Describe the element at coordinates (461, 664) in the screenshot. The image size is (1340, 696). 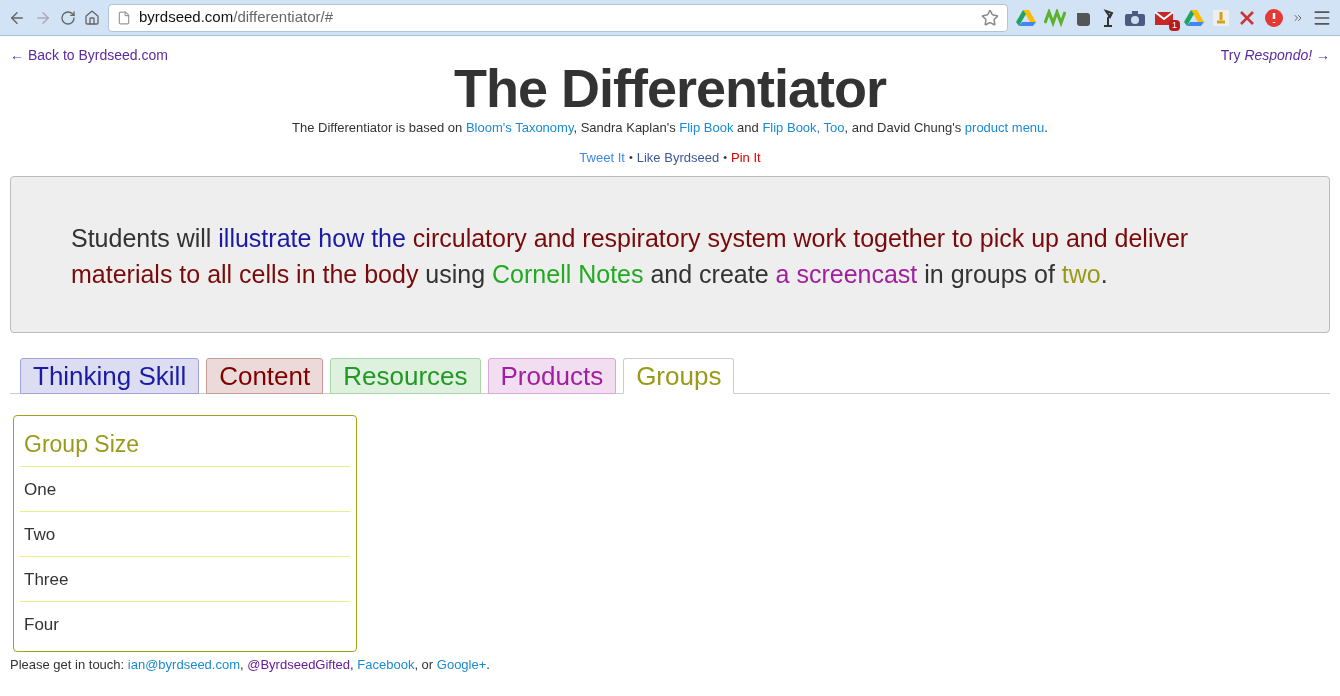
I see `text-link: Google+` at that location.